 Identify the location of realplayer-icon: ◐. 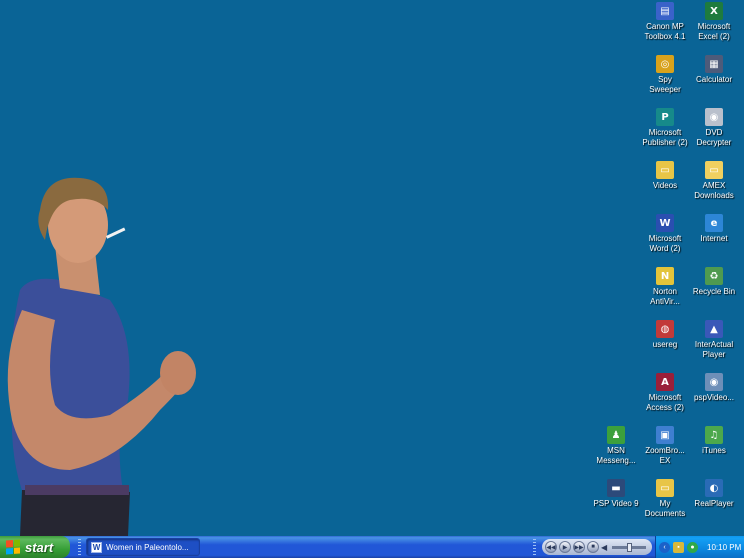
(714, 488).